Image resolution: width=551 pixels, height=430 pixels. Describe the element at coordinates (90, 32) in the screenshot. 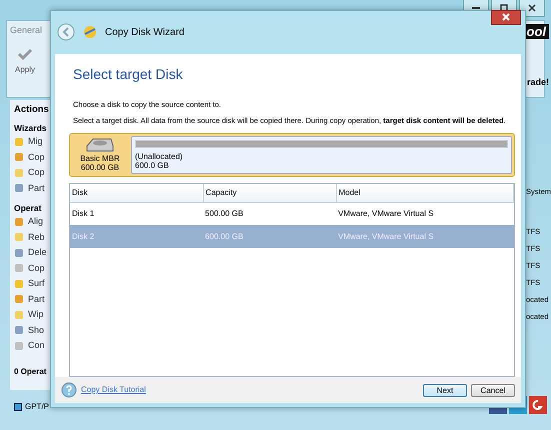

I see `wizard-icon` at that location.